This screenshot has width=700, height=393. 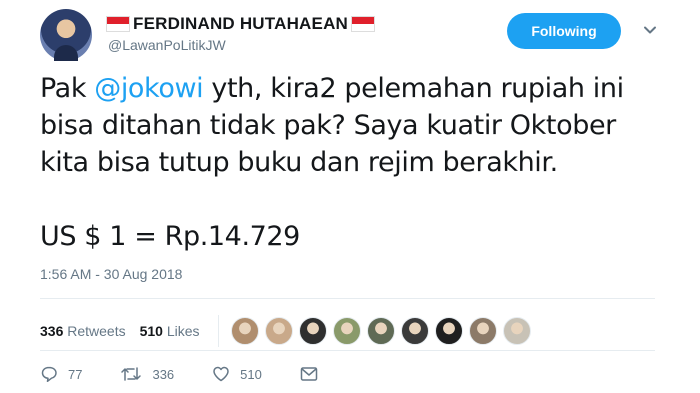 What do you see at coordinates (309, 374) in the screenshot?
I see `envelope-icon` at bounding box center [309, 374].